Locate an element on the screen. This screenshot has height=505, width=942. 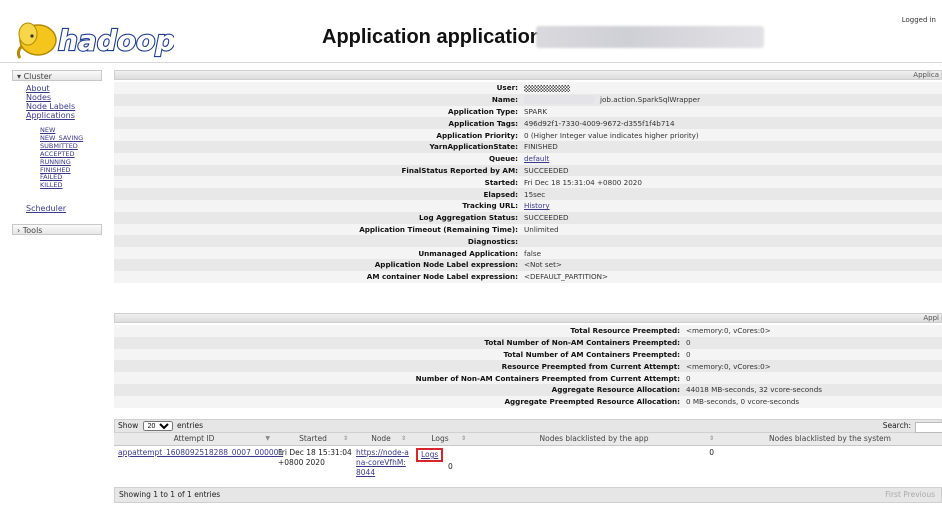
page-size-select: 20 is located at coordinates (157, 426).